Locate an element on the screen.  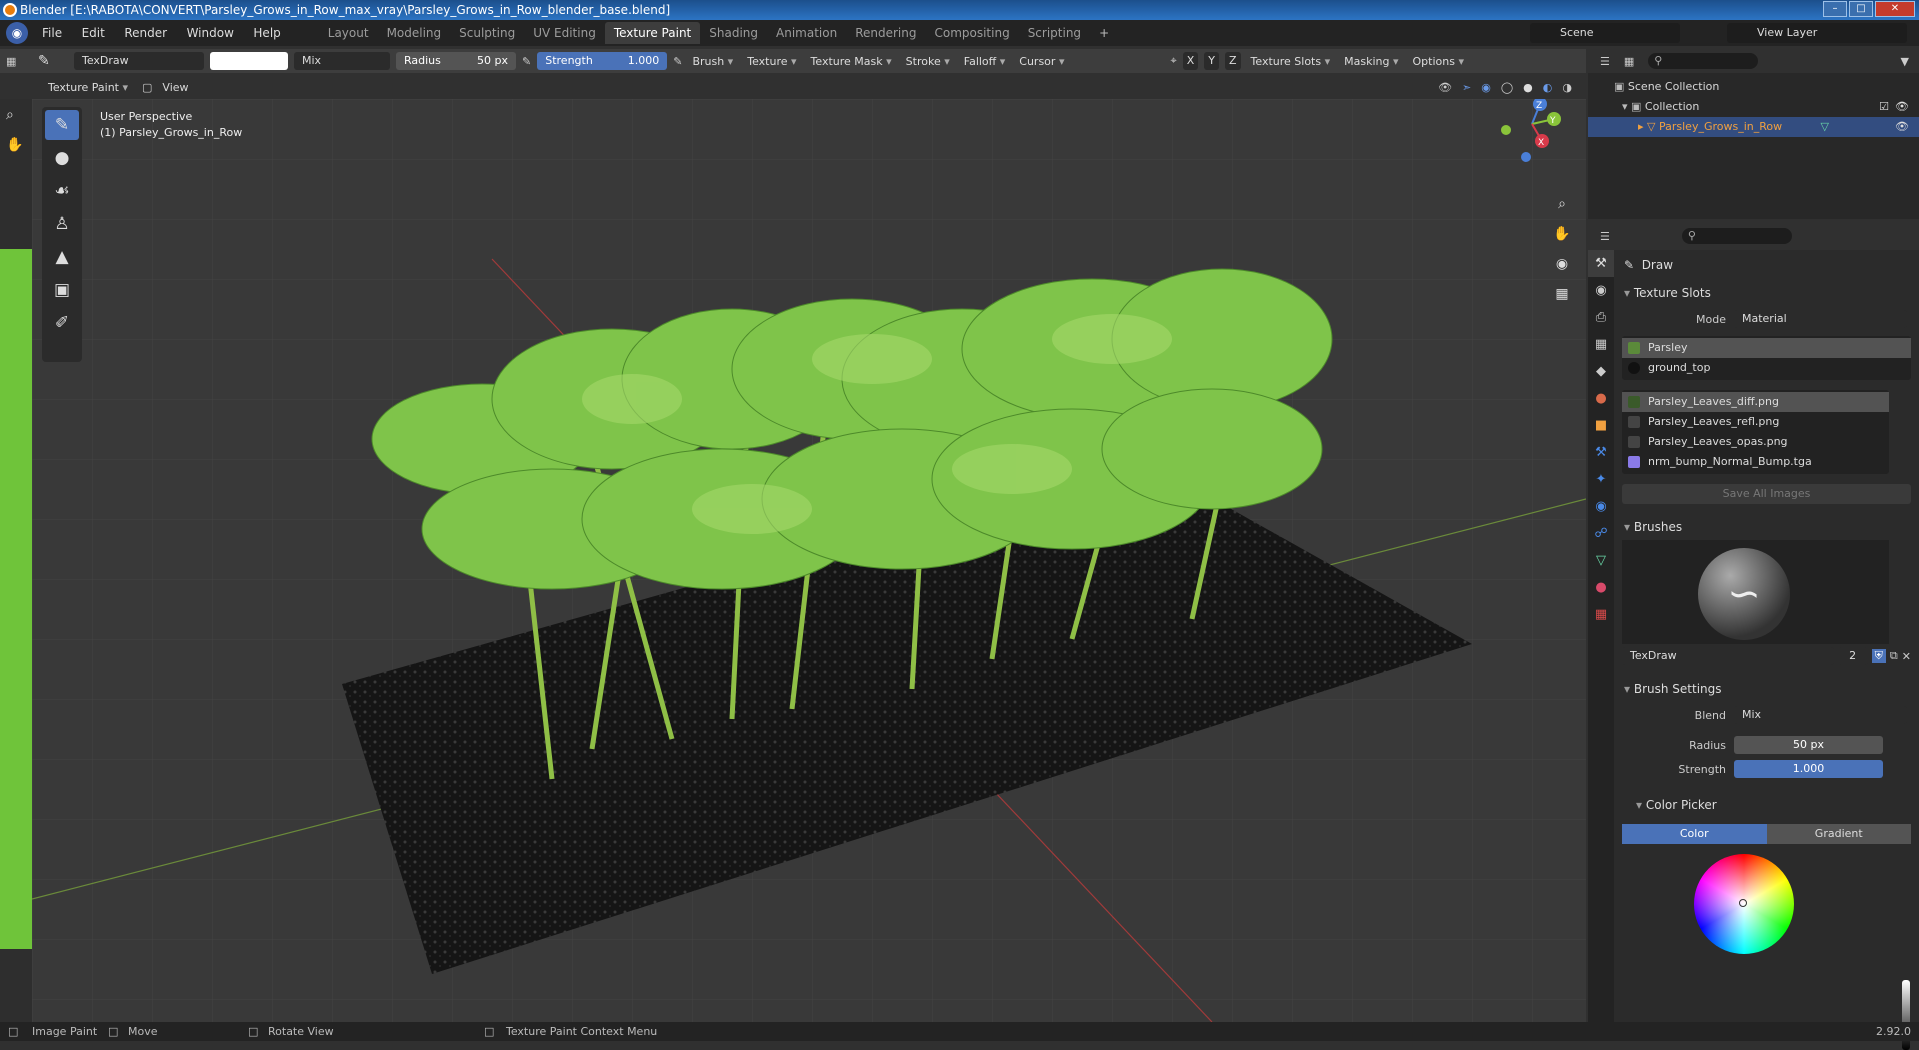
mode-dropdown: Texture Paint is located at coordinates (88, 87).